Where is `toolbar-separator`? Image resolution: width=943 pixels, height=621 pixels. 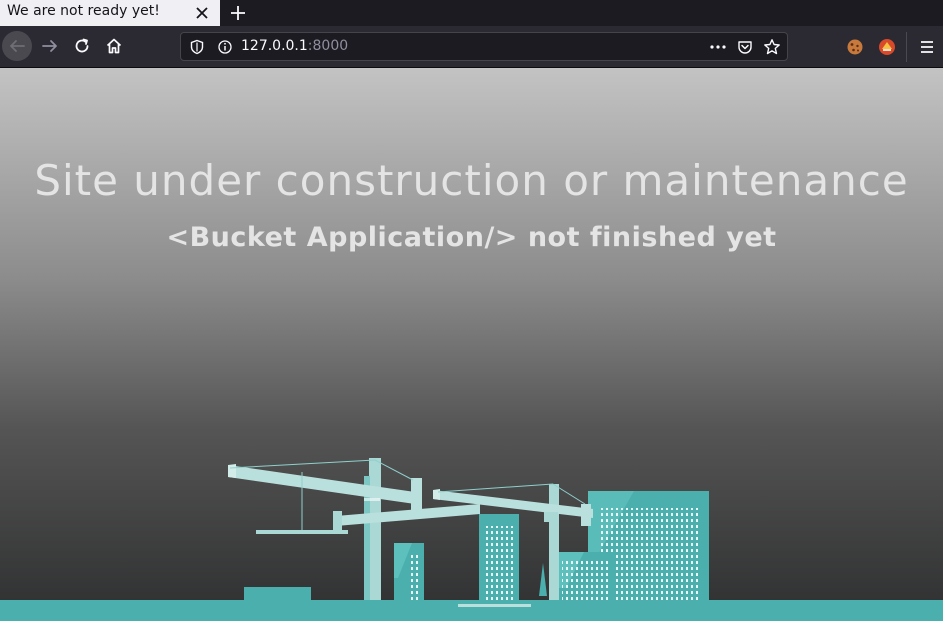
toolbar-separator is located at coordinates (906, 47).